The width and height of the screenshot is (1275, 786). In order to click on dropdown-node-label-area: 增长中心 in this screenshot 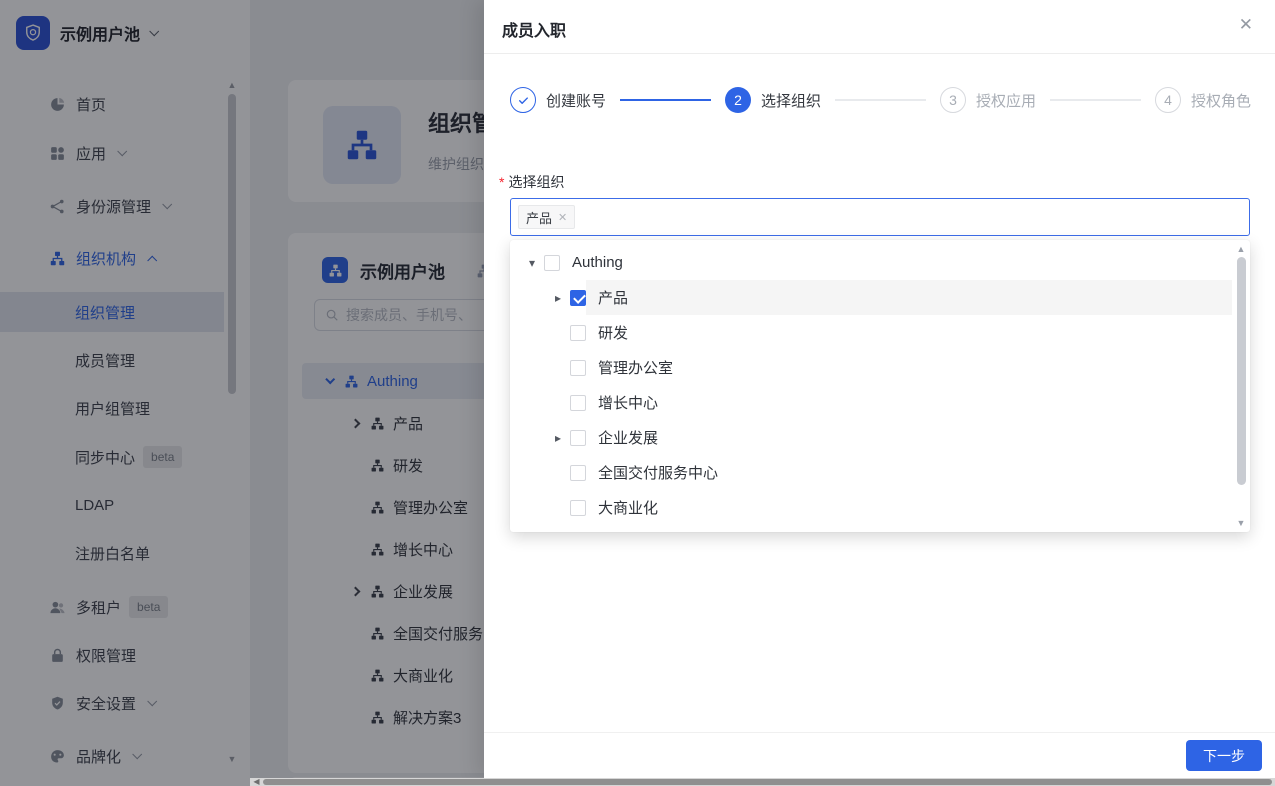, I will do `click(909, 402)`.